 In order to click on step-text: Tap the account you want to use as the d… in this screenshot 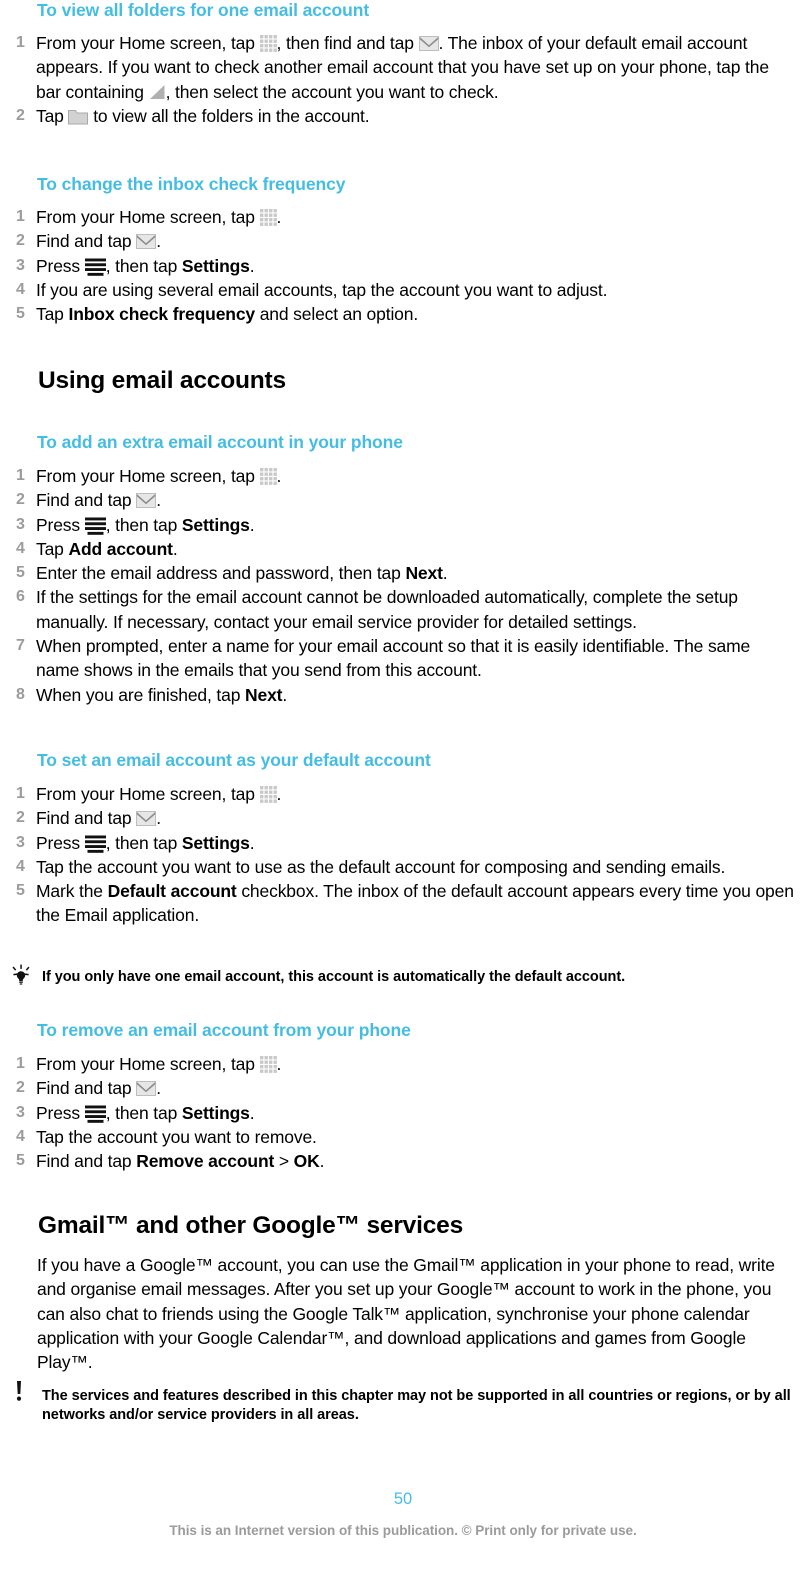, I will do `click(381, 866)`.